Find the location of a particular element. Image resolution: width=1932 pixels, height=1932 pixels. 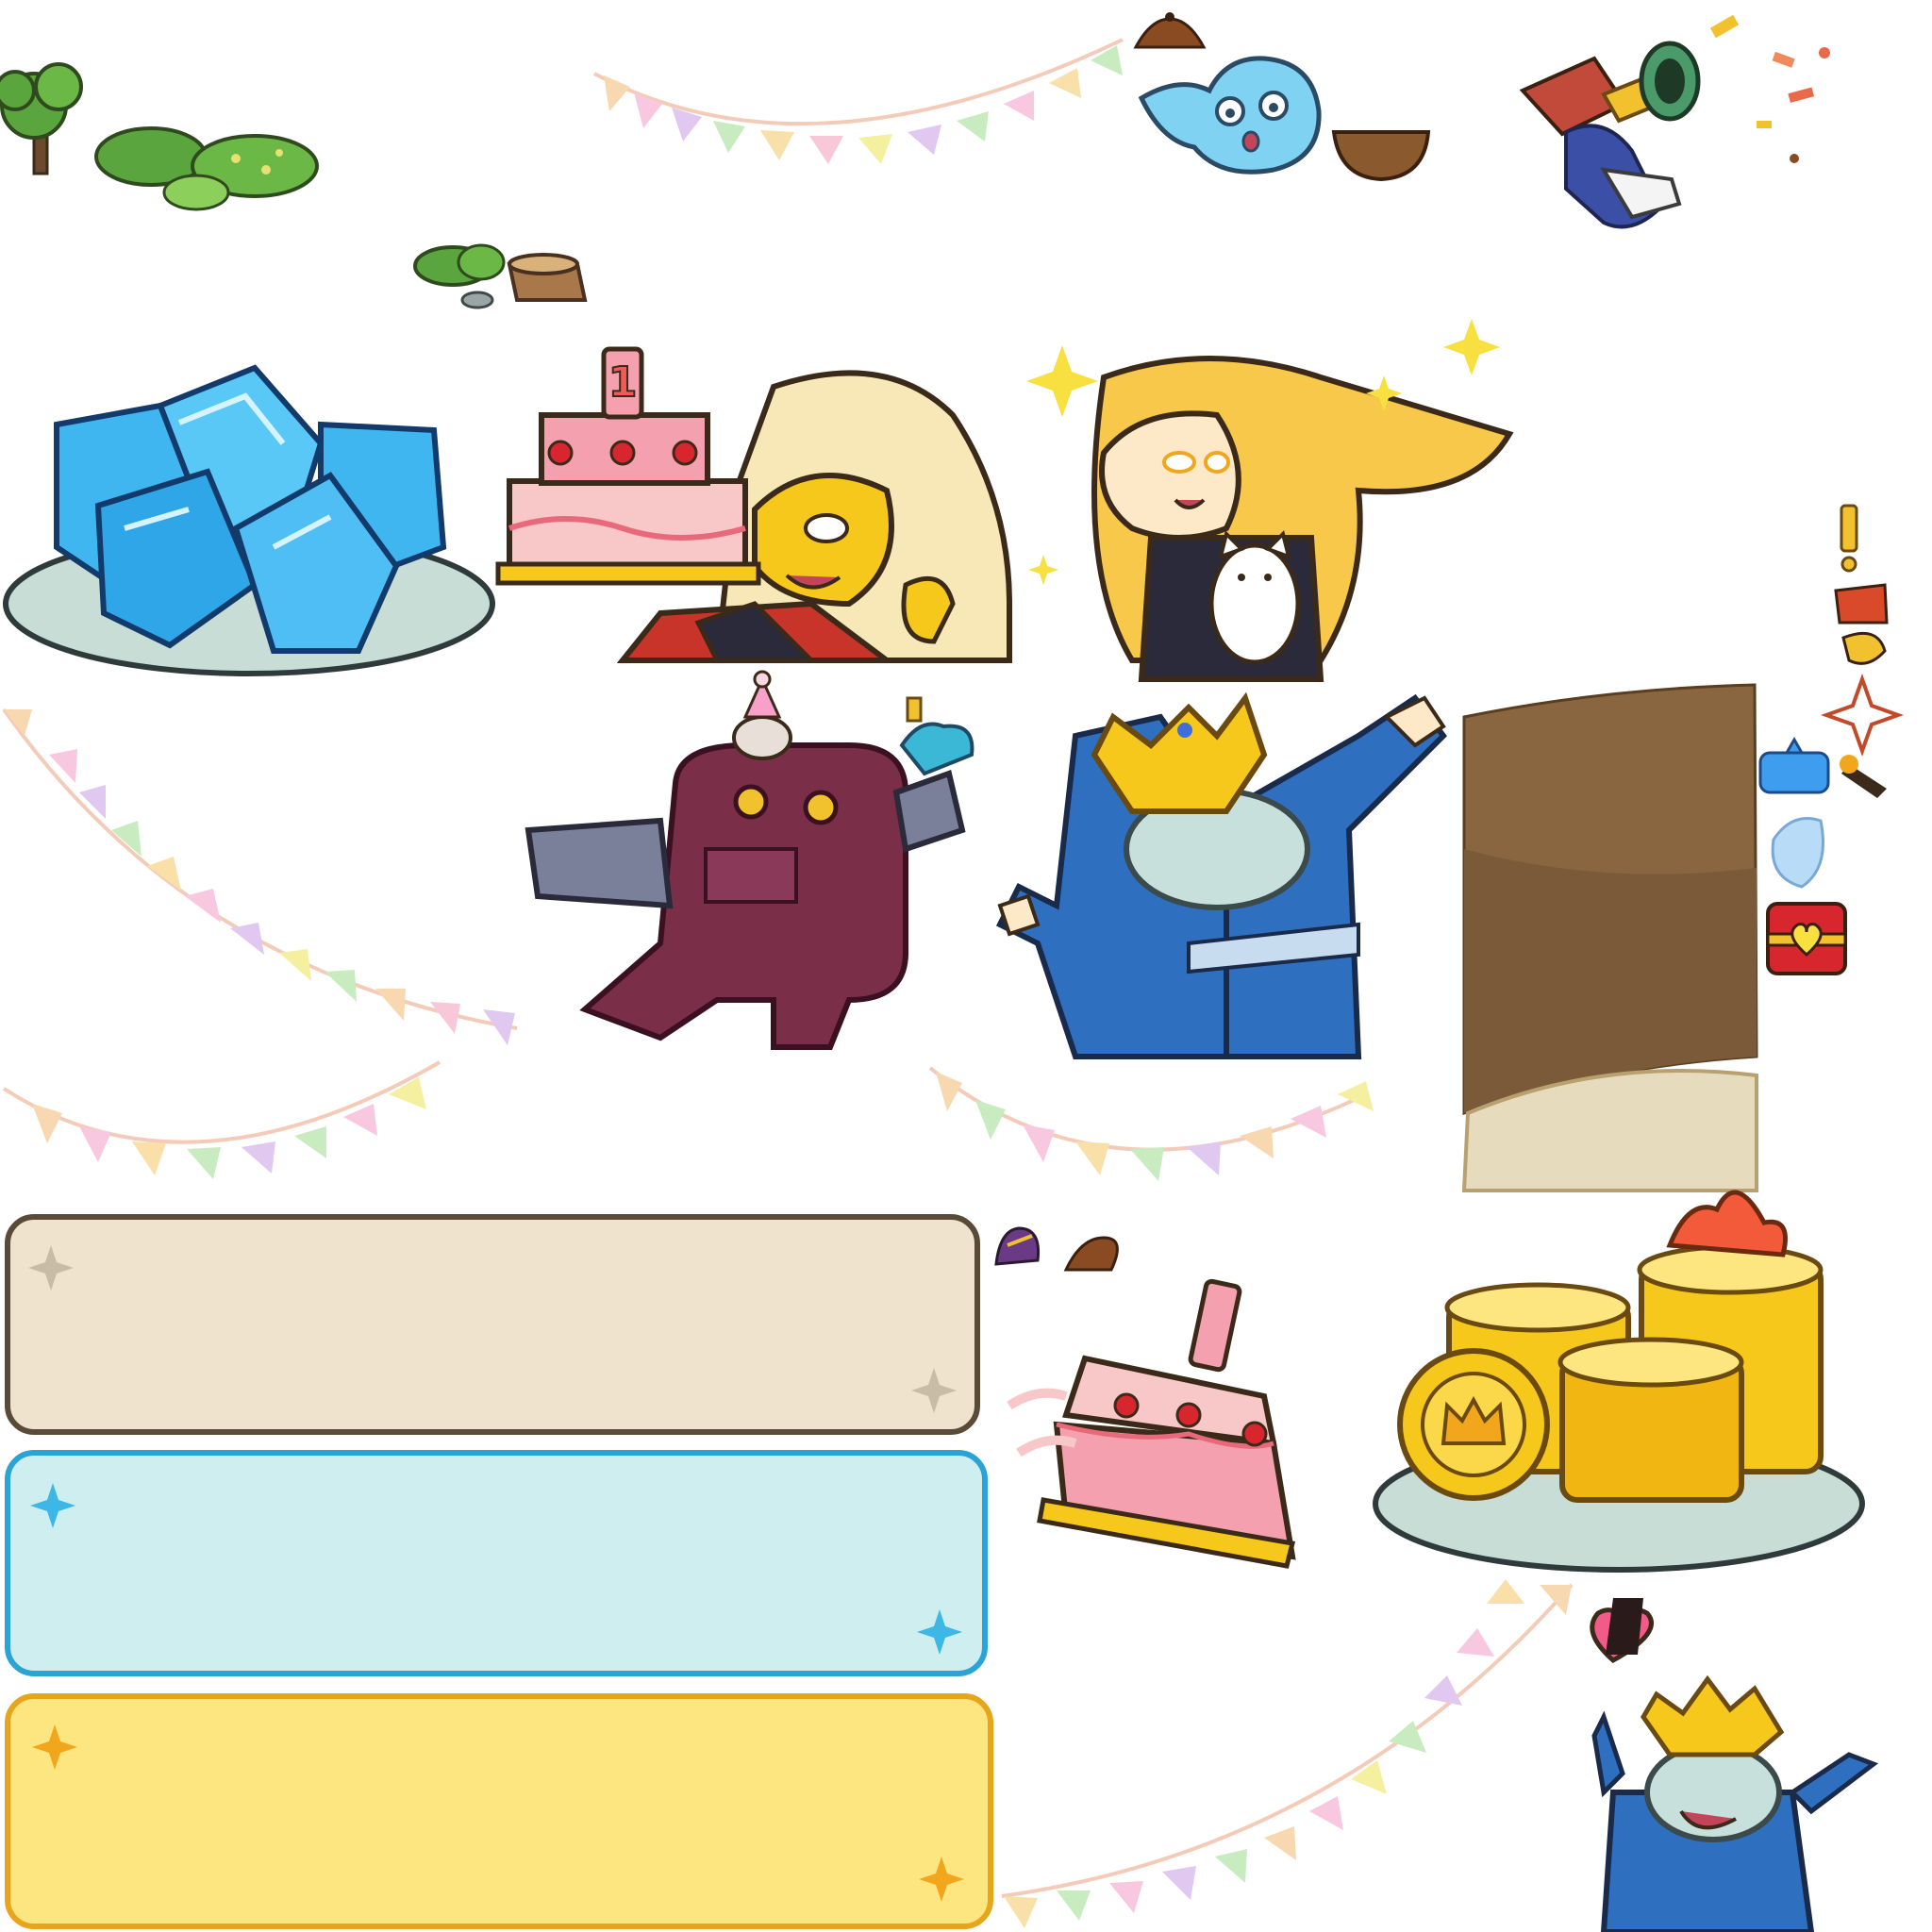

bunting-top-flags is located at coordinates (864, 105).